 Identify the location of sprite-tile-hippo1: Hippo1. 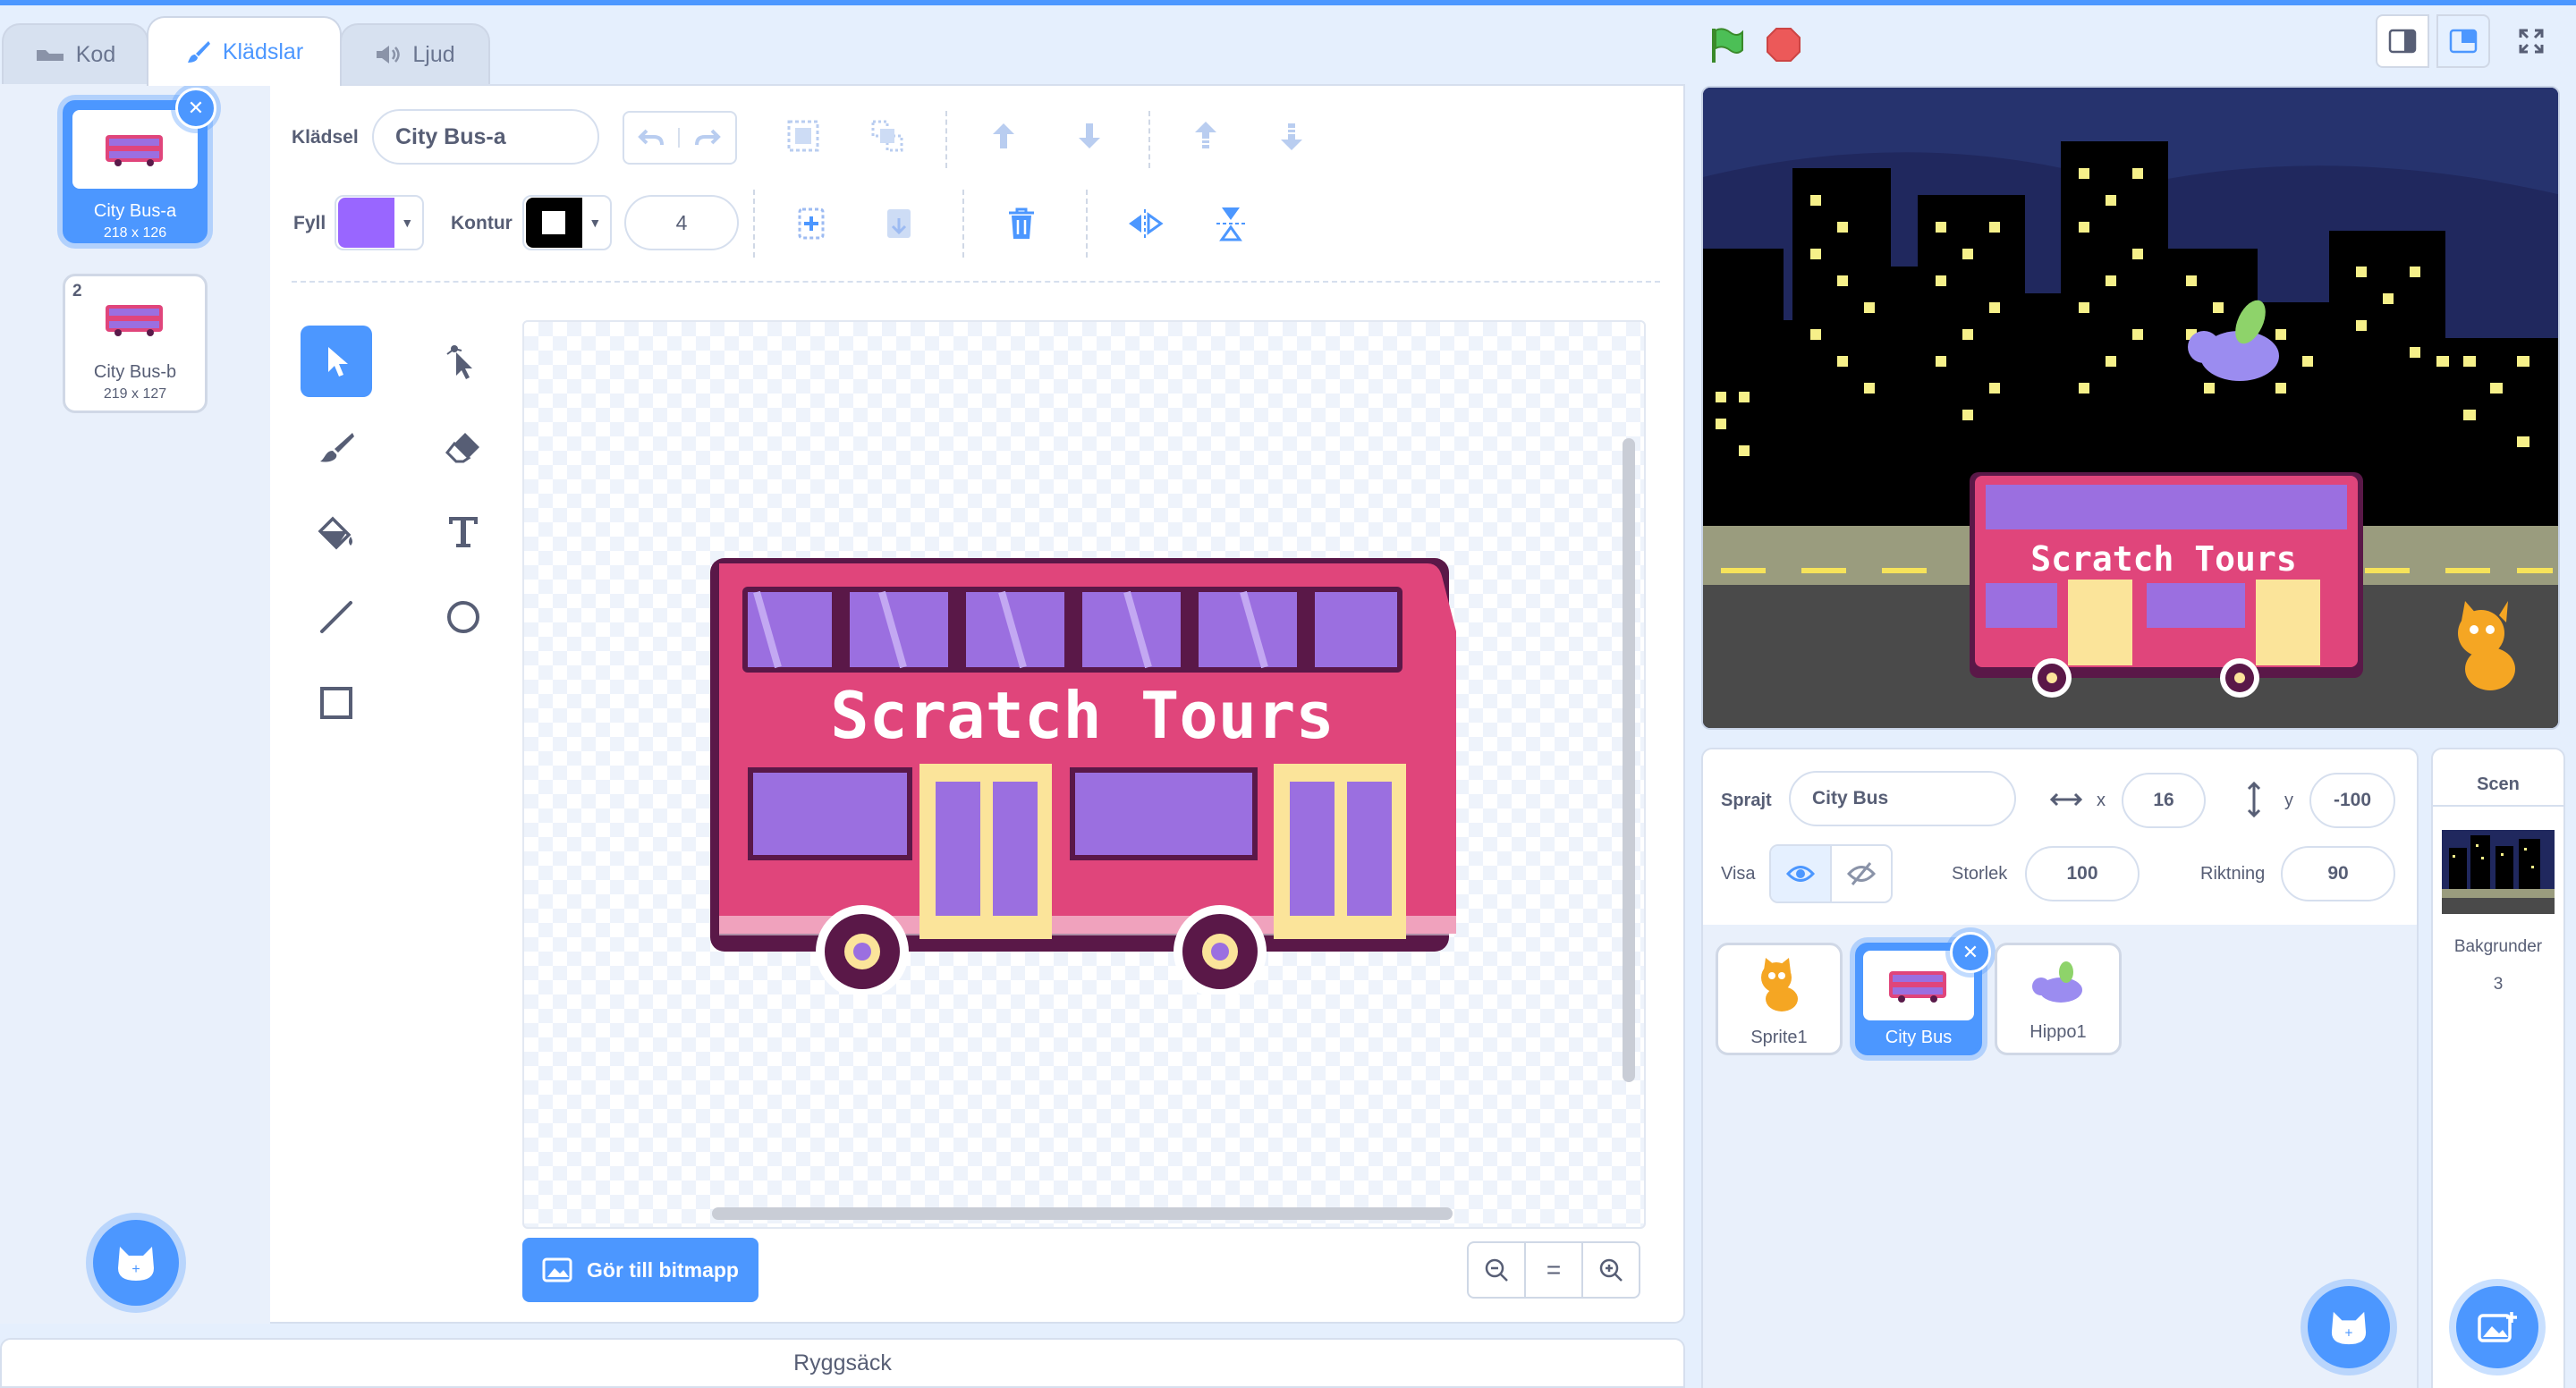
(2058, 999).